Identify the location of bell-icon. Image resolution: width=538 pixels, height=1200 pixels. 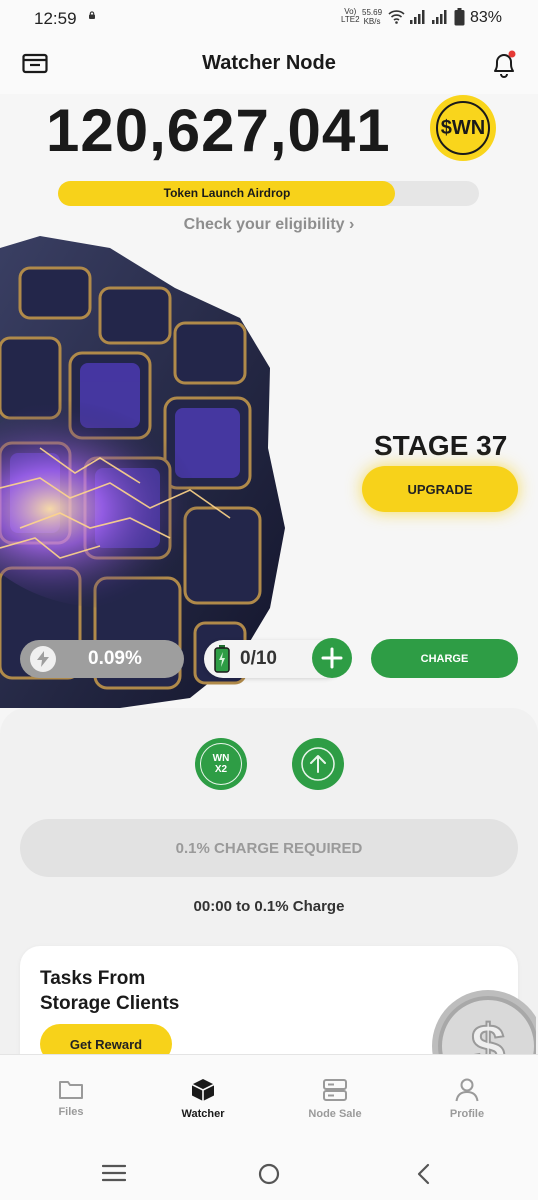
(504, 64).